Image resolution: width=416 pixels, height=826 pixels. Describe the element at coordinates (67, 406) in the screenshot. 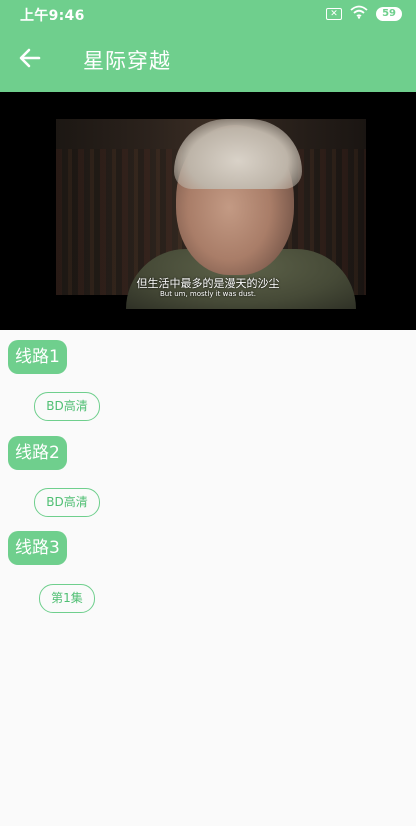

I see `episode-button-line1-bd: BD高清` at that location.